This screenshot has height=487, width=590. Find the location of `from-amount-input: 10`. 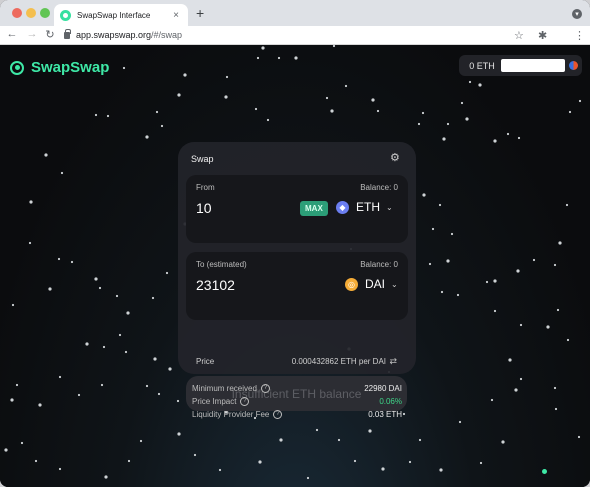

from-amount-input: 10 is located at coordinates (204, 208).